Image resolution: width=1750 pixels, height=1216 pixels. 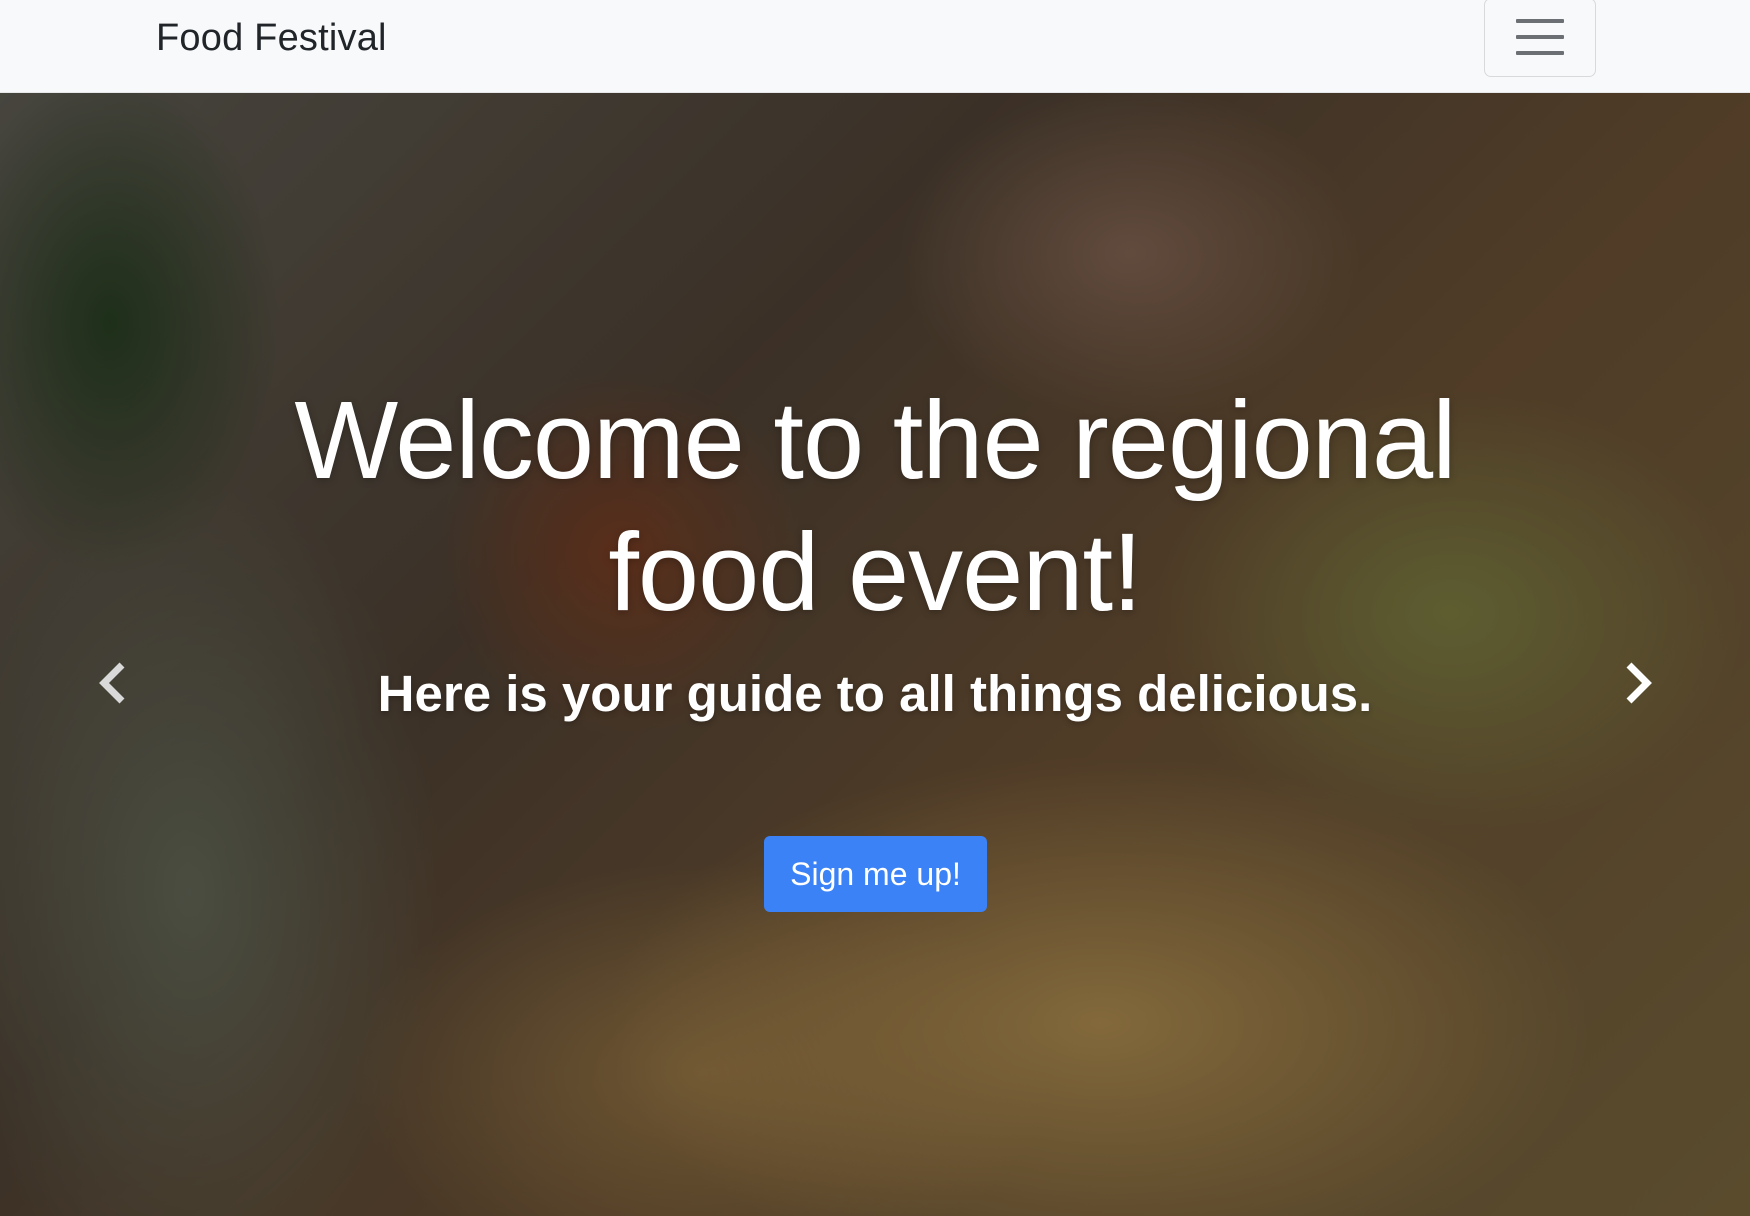 I want to click on hero-headline-line1: Welcome to the regional, so click(x=875, y=440).